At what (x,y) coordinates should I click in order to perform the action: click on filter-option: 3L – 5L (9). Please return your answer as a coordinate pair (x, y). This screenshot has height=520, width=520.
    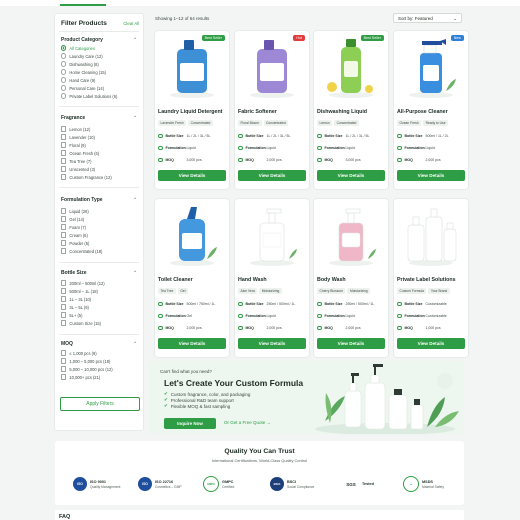
    Looking at the image, I should click on (75, 307).